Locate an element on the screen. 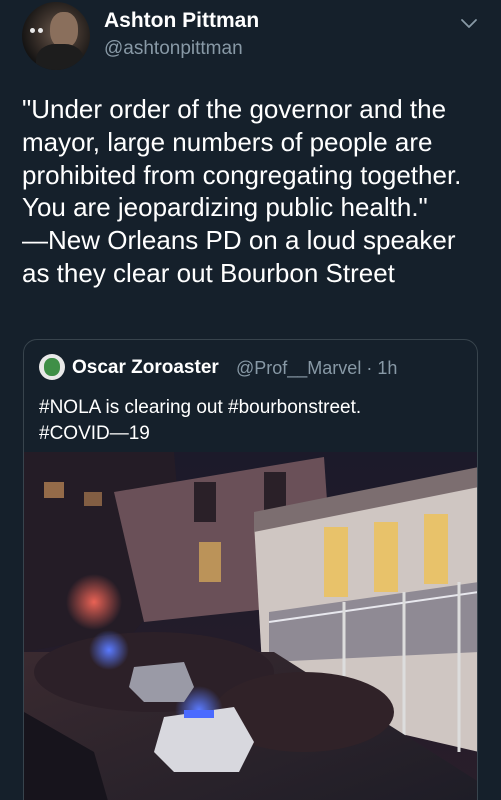 The width and height of the screenshot is (501, 800). author-display-name: Ashton Pittman is located at coordinates (181, 21).